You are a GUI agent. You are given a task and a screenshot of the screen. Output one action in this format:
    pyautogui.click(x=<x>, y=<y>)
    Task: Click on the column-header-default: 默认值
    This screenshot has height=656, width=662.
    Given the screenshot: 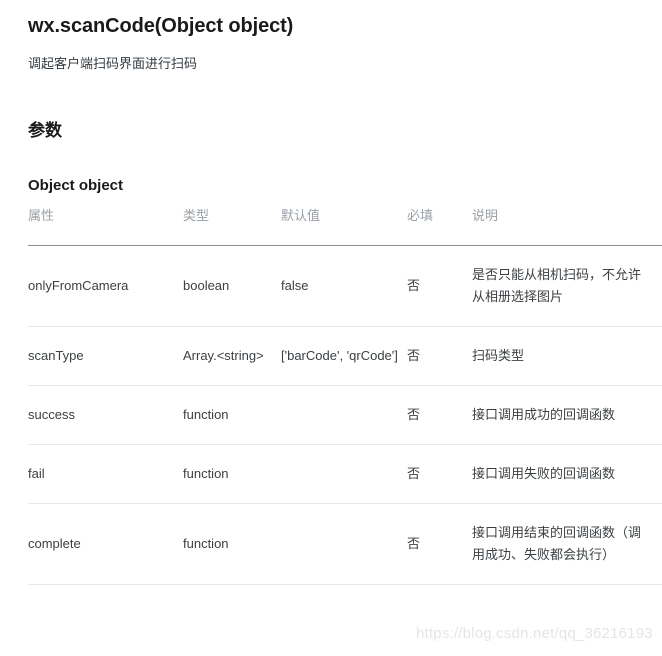 What is the action you would take?
    pyautogui.click(x=344, y=225)
    